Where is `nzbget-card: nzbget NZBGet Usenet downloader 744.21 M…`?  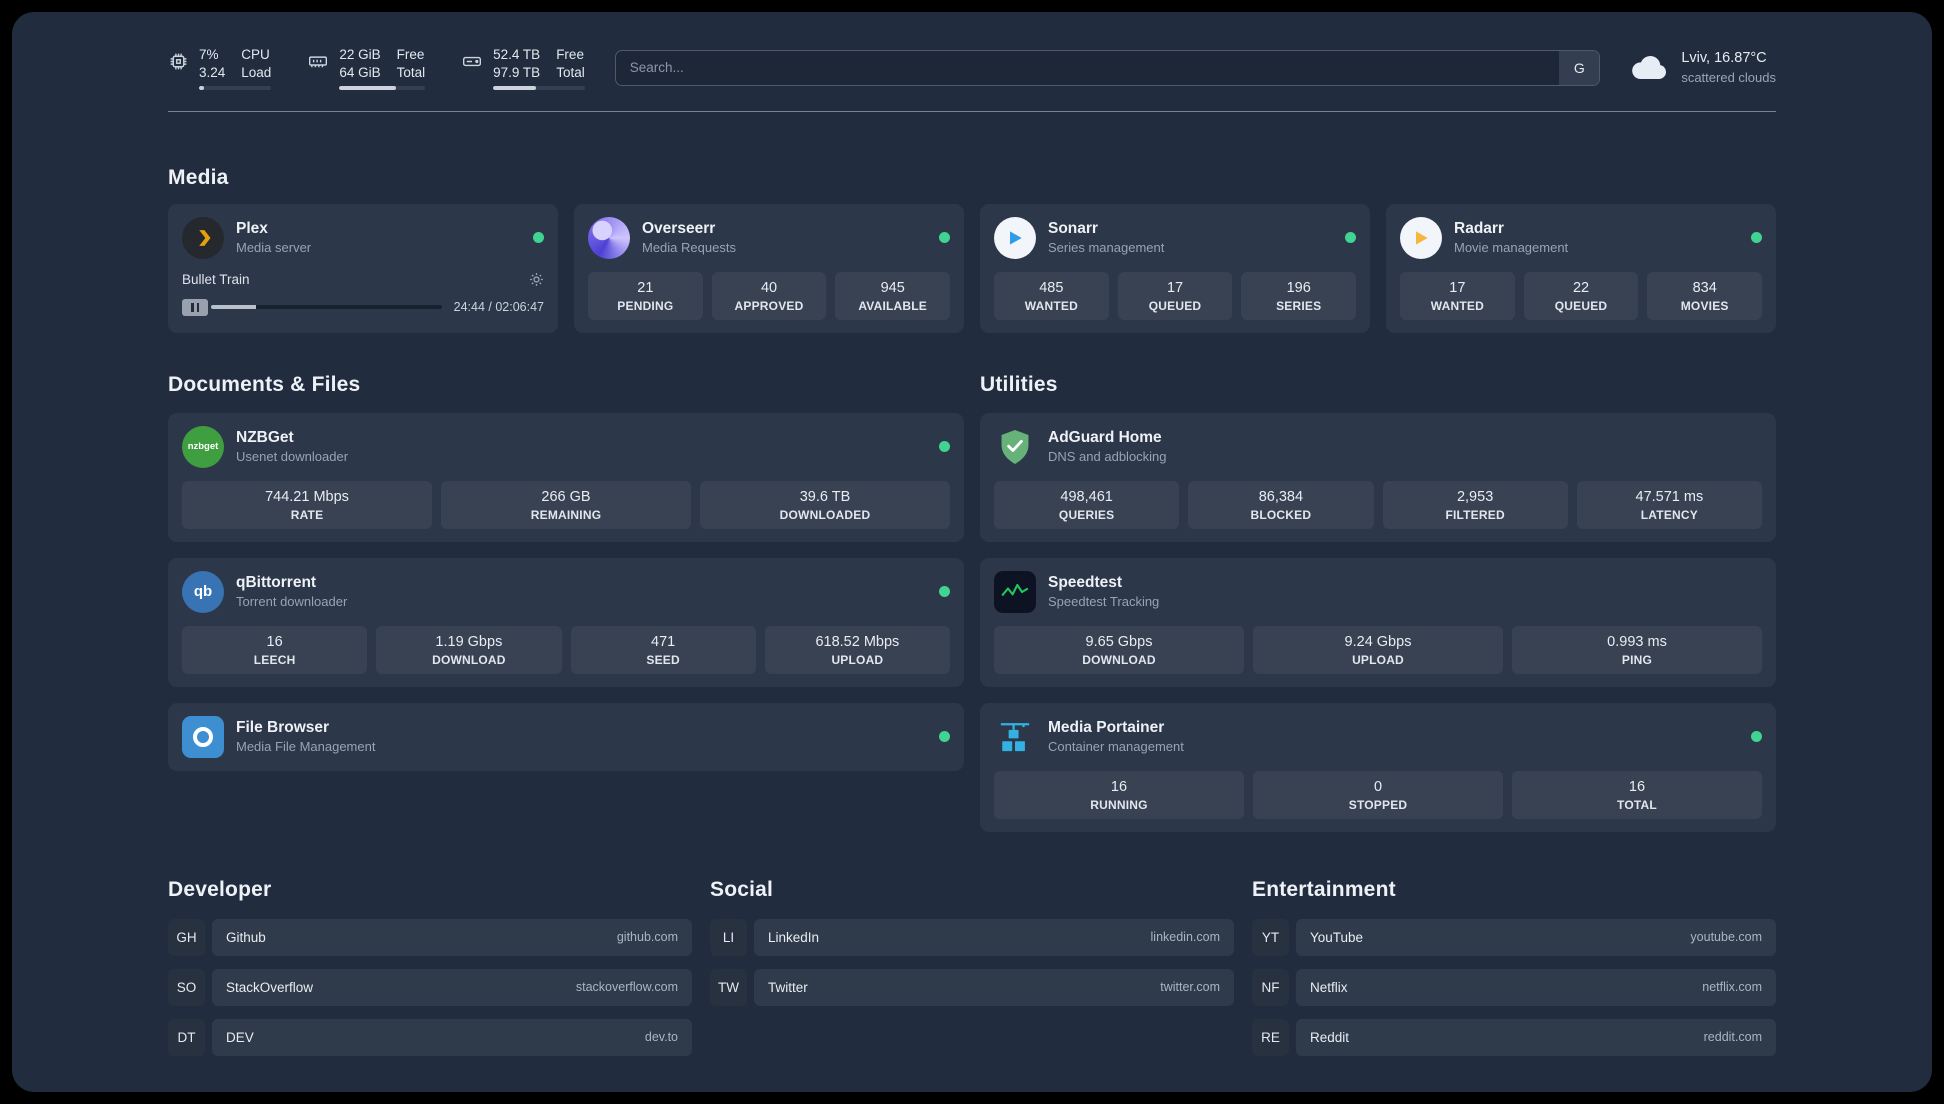 nzbget-card: nzbget NZBGet Usenet downloader 744.21 M… is located at coordinates (566, 477).